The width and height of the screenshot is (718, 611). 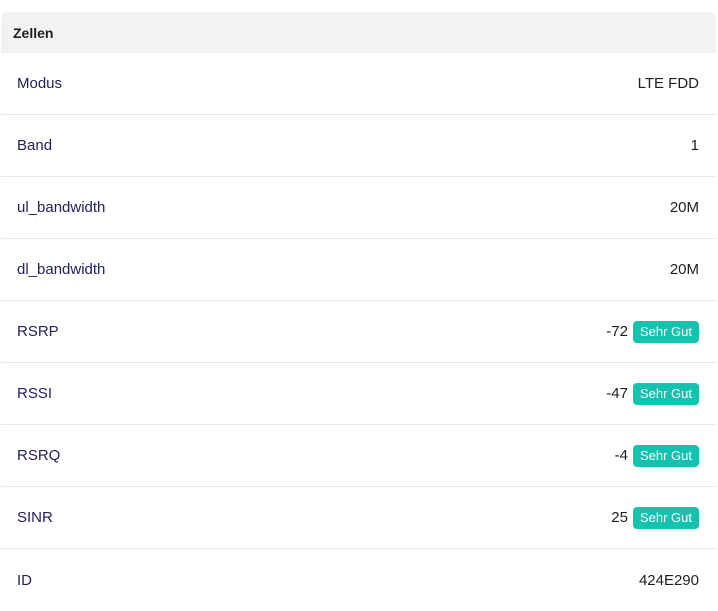 I want to click on row-value-container: LTE FDD, so click(x=668, y=83).